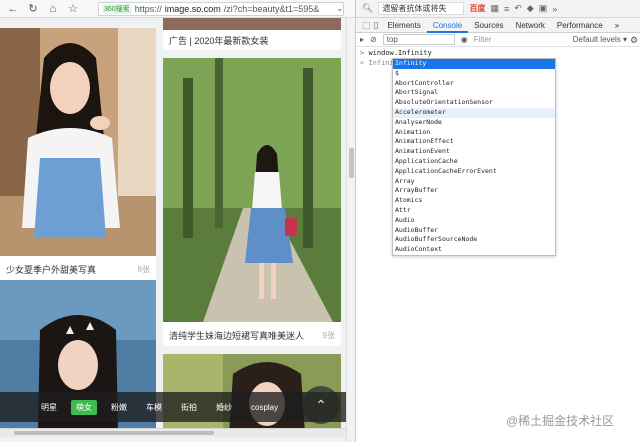 The height and width of the screenshot is (442, 640). Describe the element at coordinates (494, 8) in the screenshot. I see `grid-icon: ▦` at that location.